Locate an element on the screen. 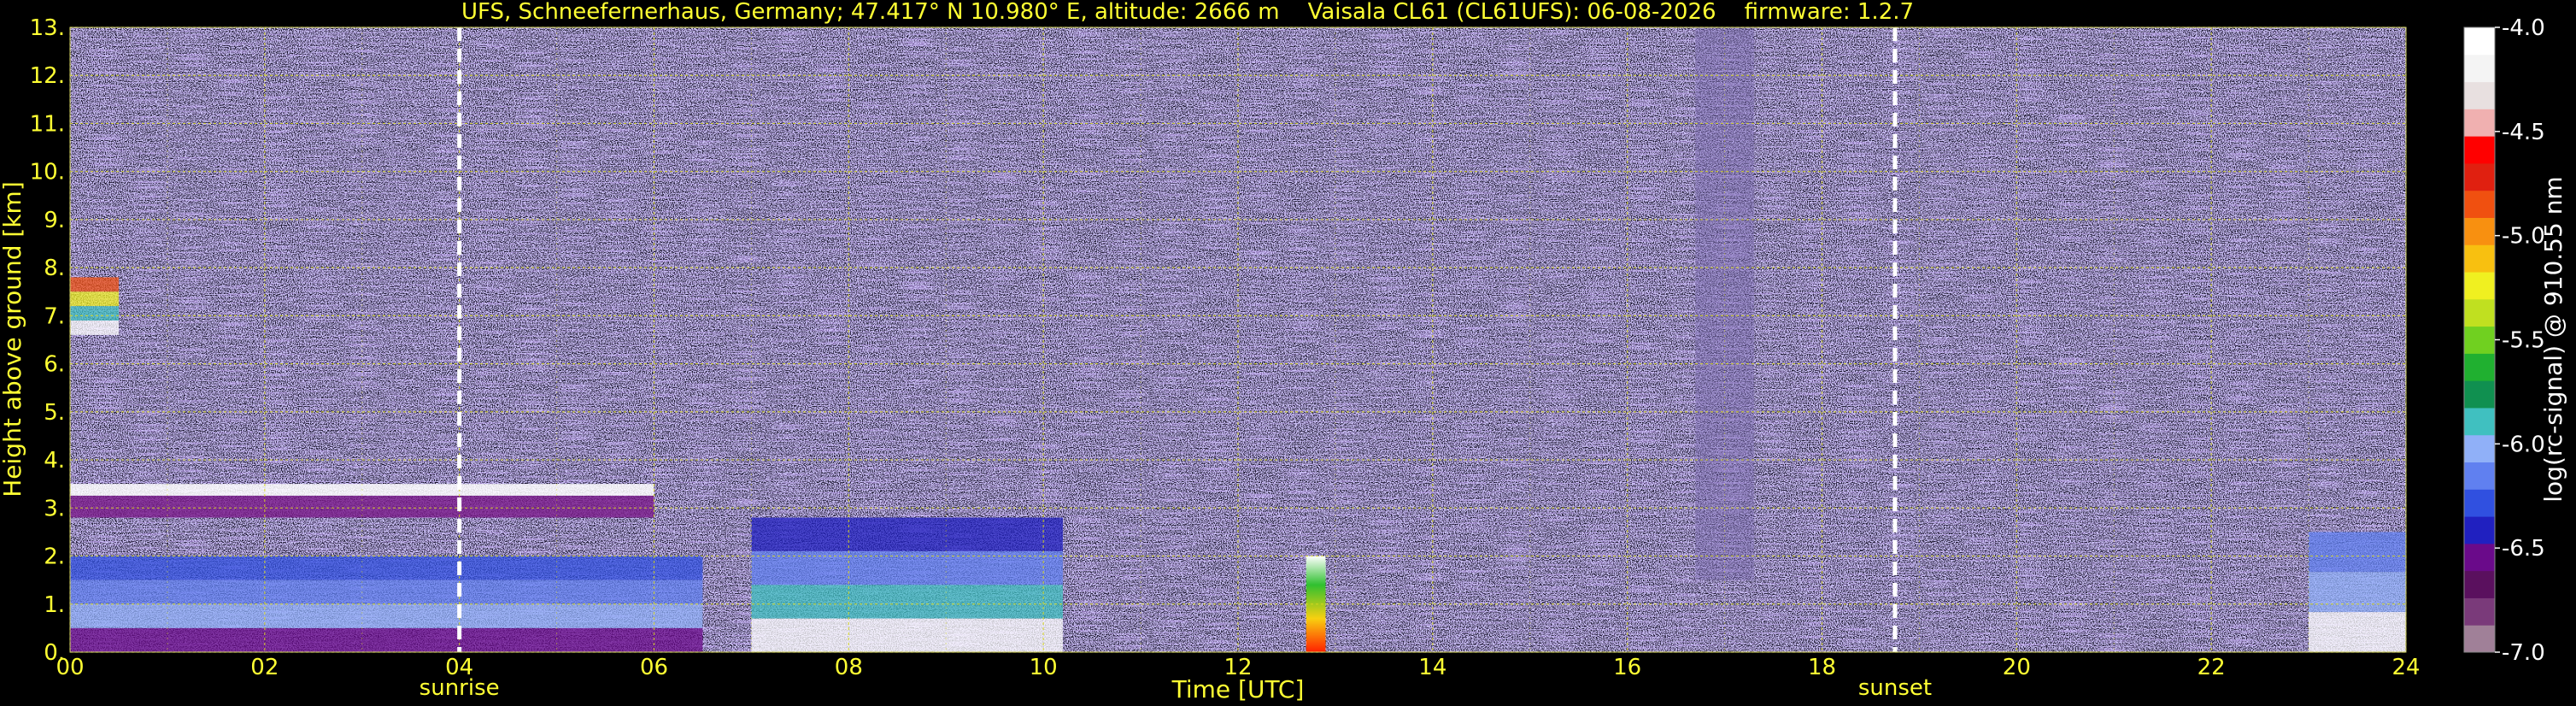  x-tick-label: 00 is located at coordinates (70, 667).